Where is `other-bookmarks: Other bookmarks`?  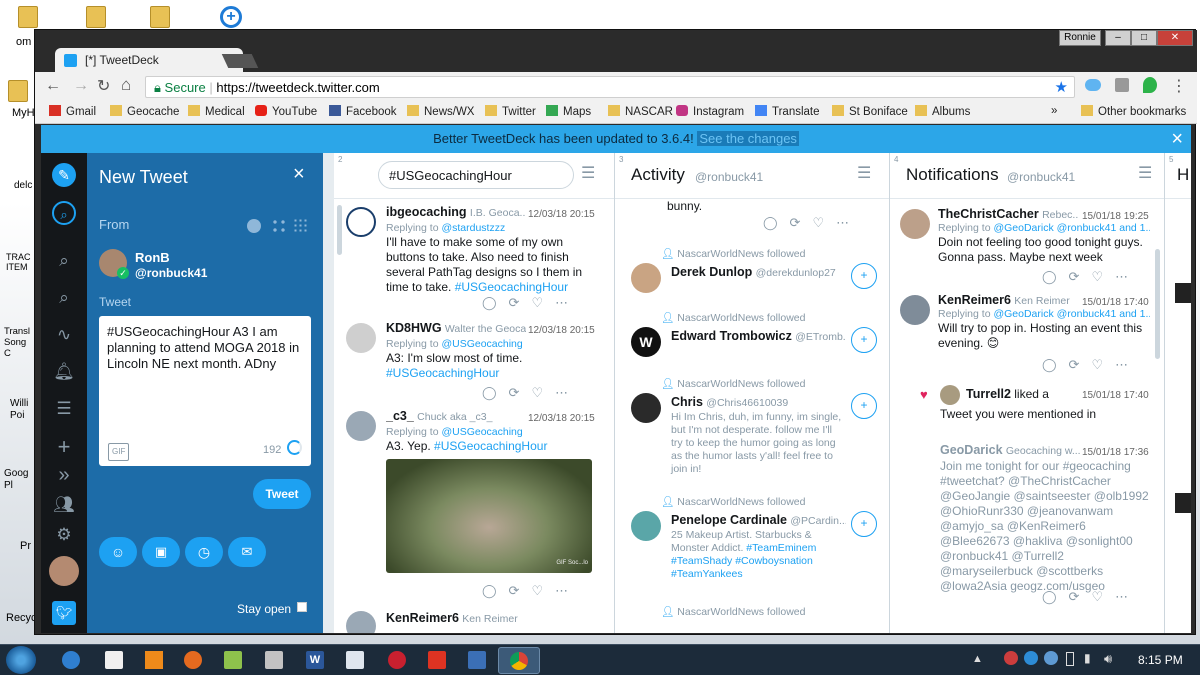 other-bookmarks: Other bookmarks is located at coordinates (1133, 111).